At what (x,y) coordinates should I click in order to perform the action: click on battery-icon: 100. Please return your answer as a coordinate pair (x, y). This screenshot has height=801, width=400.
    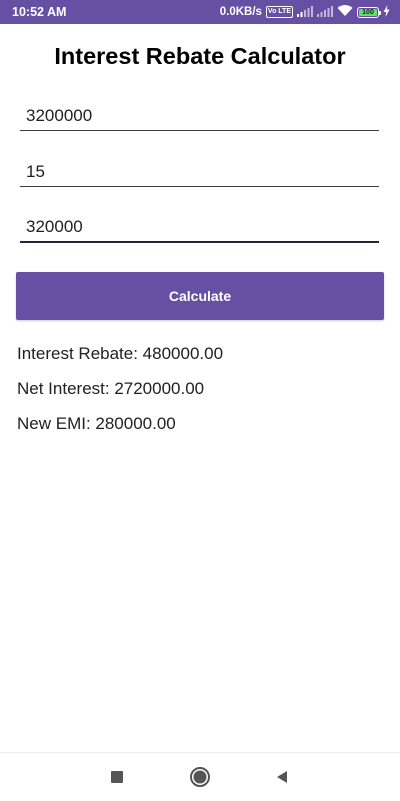
    Looking at the image, I should click on (369, 12).